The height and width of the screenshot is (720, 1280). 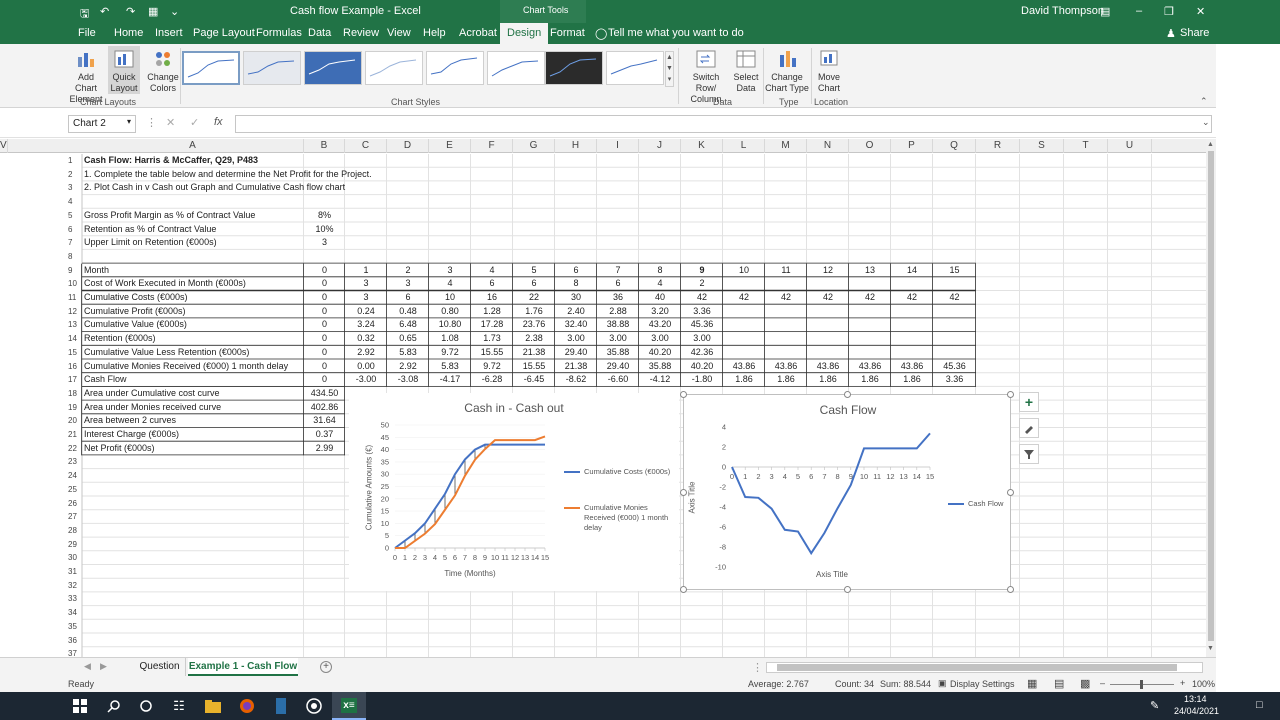 I want to click on table-cell: 3.20, so click(x=660, y=312).